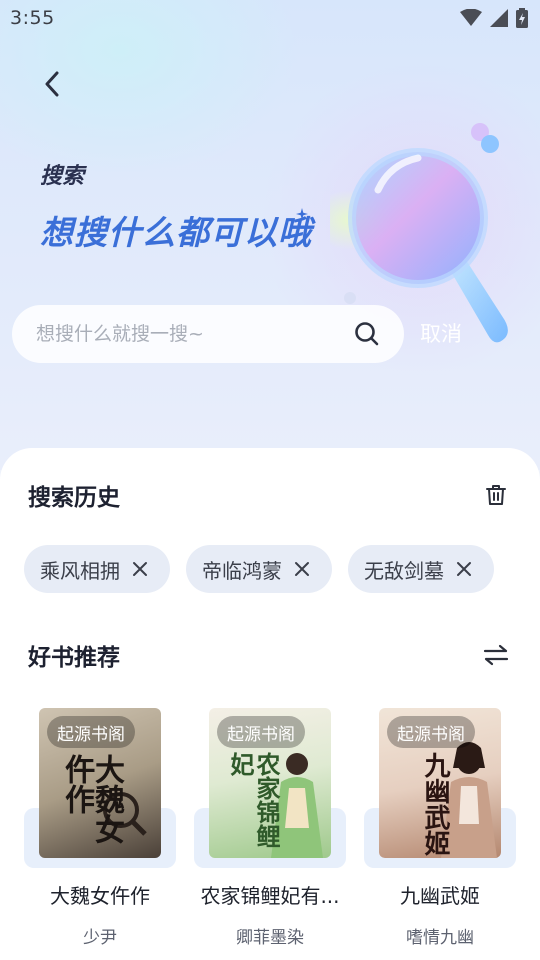  I want to click on back-button, so click(52, 84).